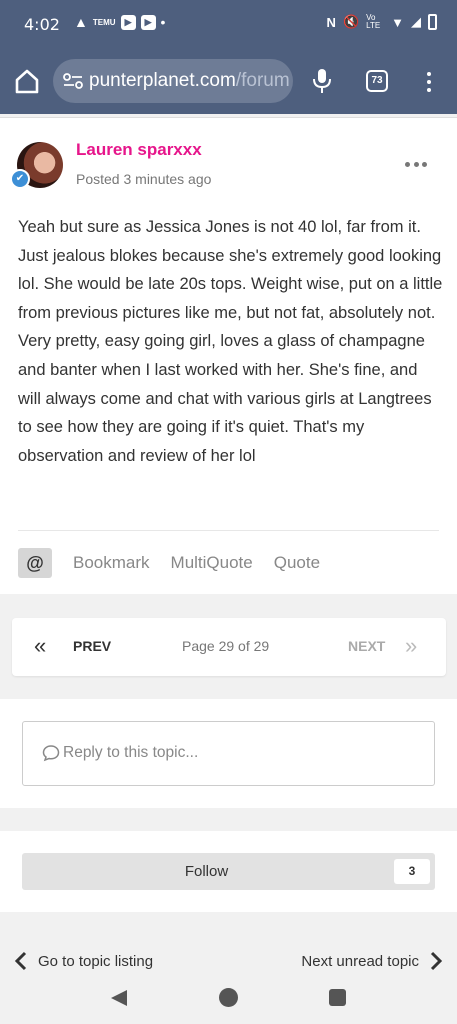 Image resolution: width=457 pixels, height=1024 pixels. I want to click on quote-button: Quote, so click(297, 563).